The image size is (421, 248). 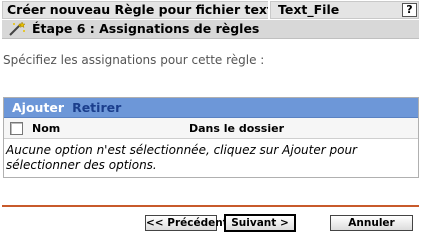 What do you see at coordinates (38, 107) in the screenshot?
I see `add-link: Ajouter` at bounding box center [38, 107].